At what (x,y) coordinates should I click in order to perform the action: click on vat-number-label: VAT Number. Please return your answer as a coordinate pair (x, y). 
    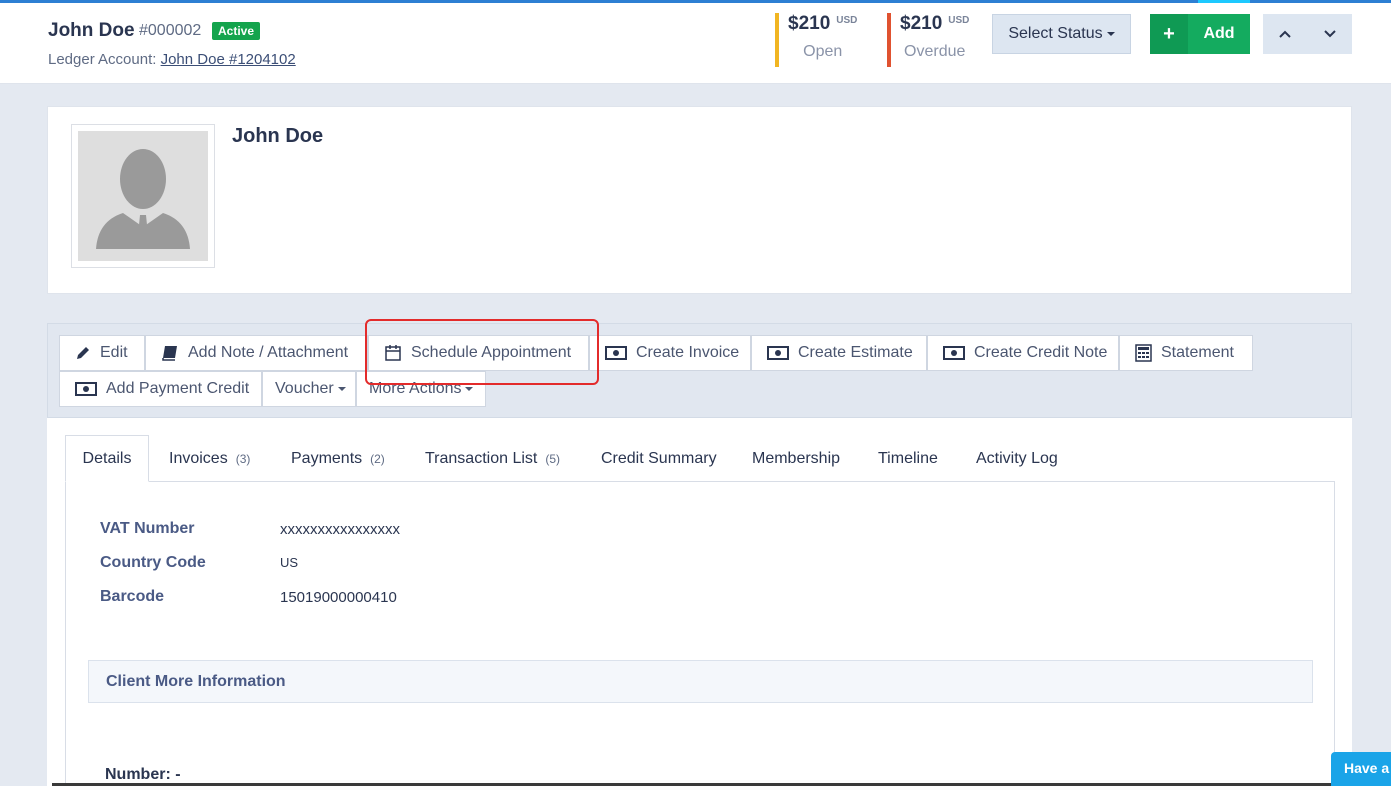
    Looking at the image, I should click on (147, 528).